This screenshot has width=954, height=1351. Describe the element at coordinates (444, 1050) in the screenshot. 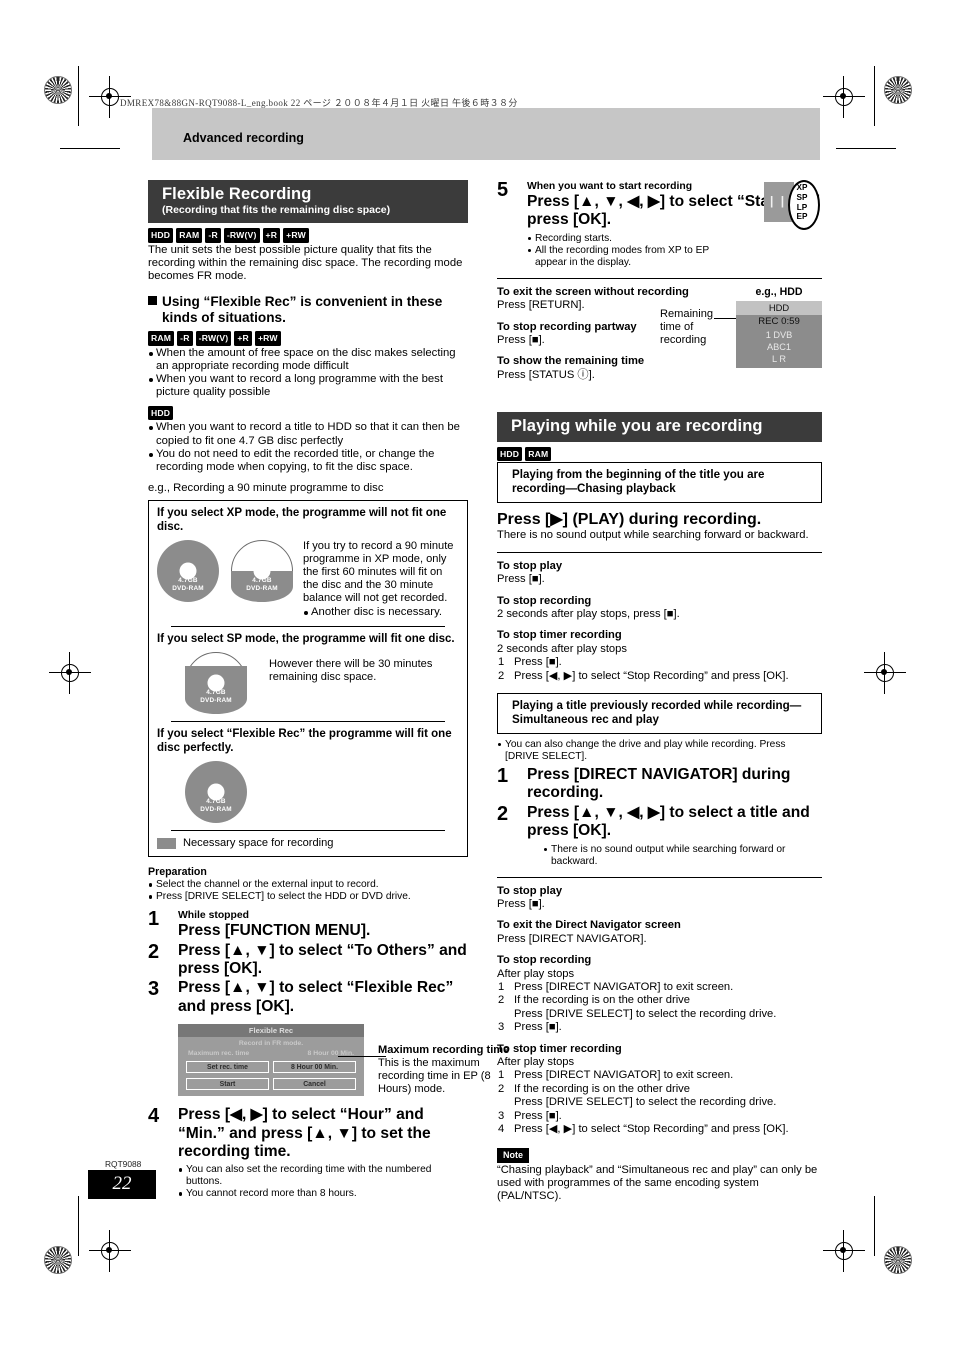

I see `callout-title: Maximum recording time` at that location.